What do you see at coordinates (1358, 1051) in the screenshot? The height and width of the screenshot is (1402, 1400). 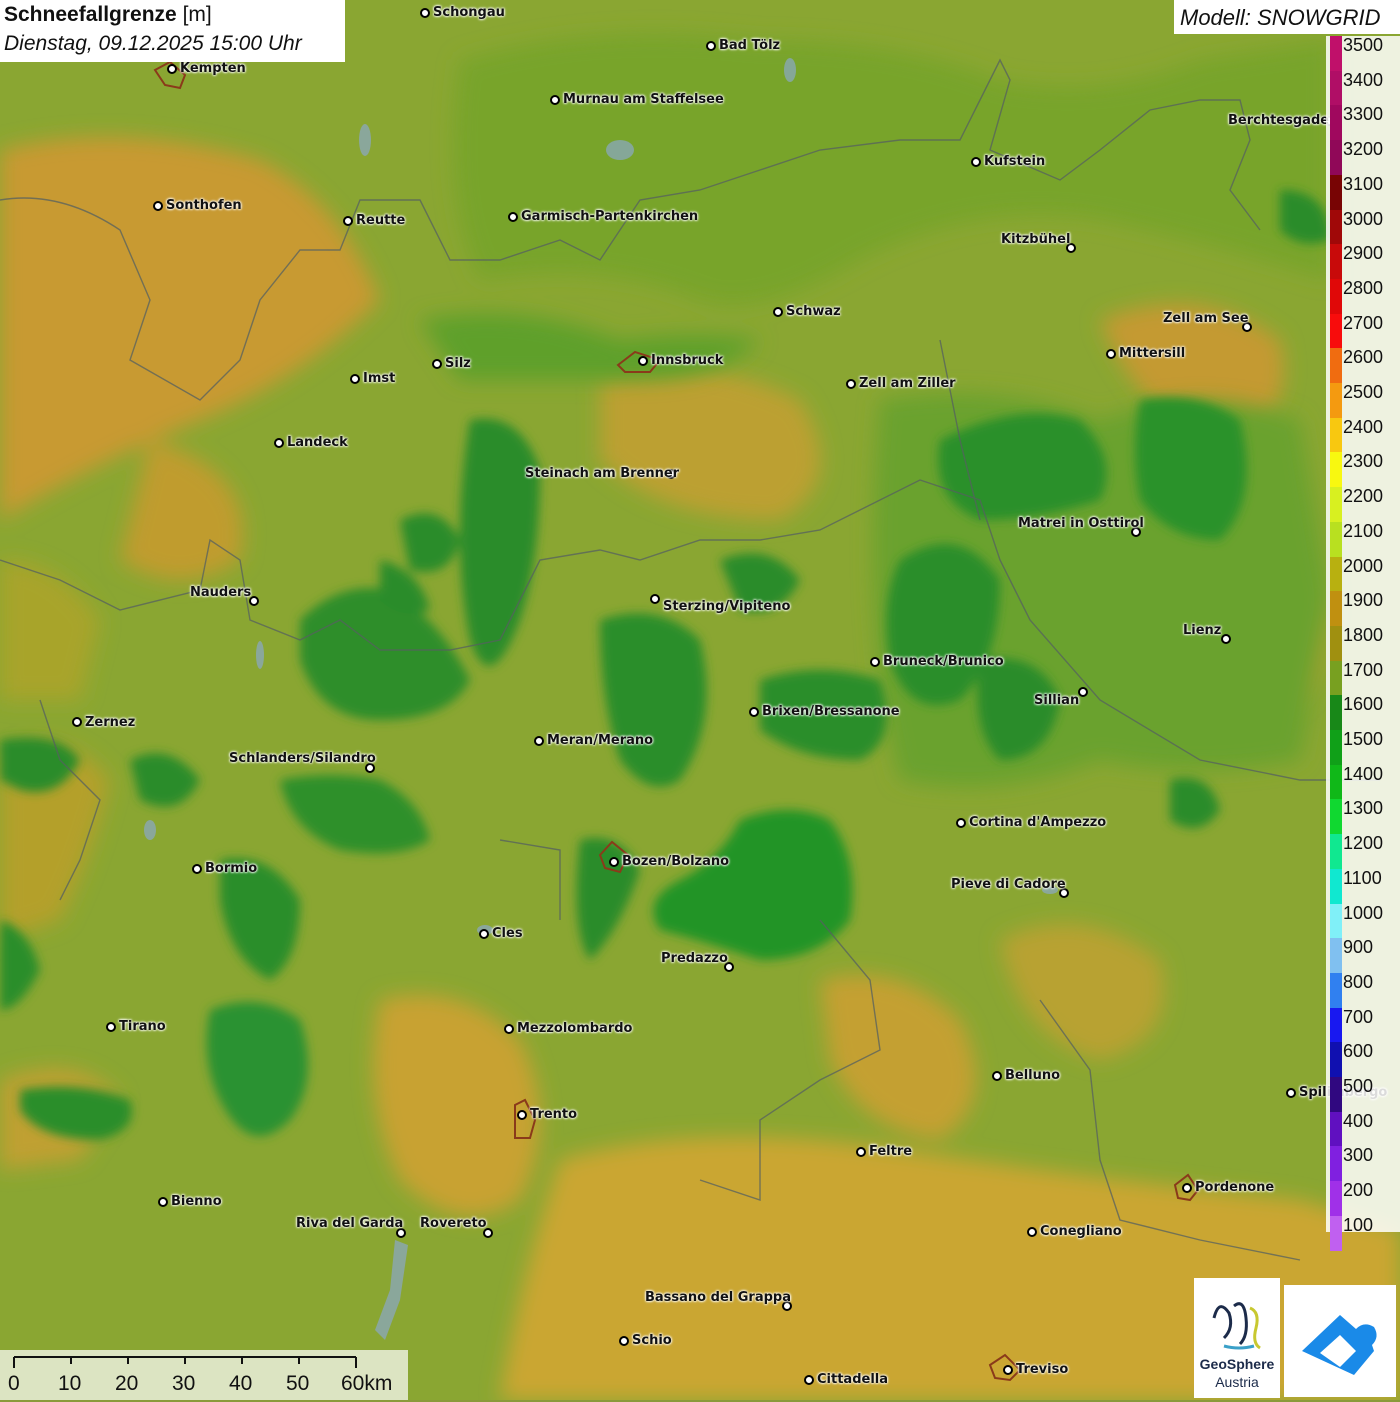 I see `legend-level: 600` at bounding box center [1358, 1051].